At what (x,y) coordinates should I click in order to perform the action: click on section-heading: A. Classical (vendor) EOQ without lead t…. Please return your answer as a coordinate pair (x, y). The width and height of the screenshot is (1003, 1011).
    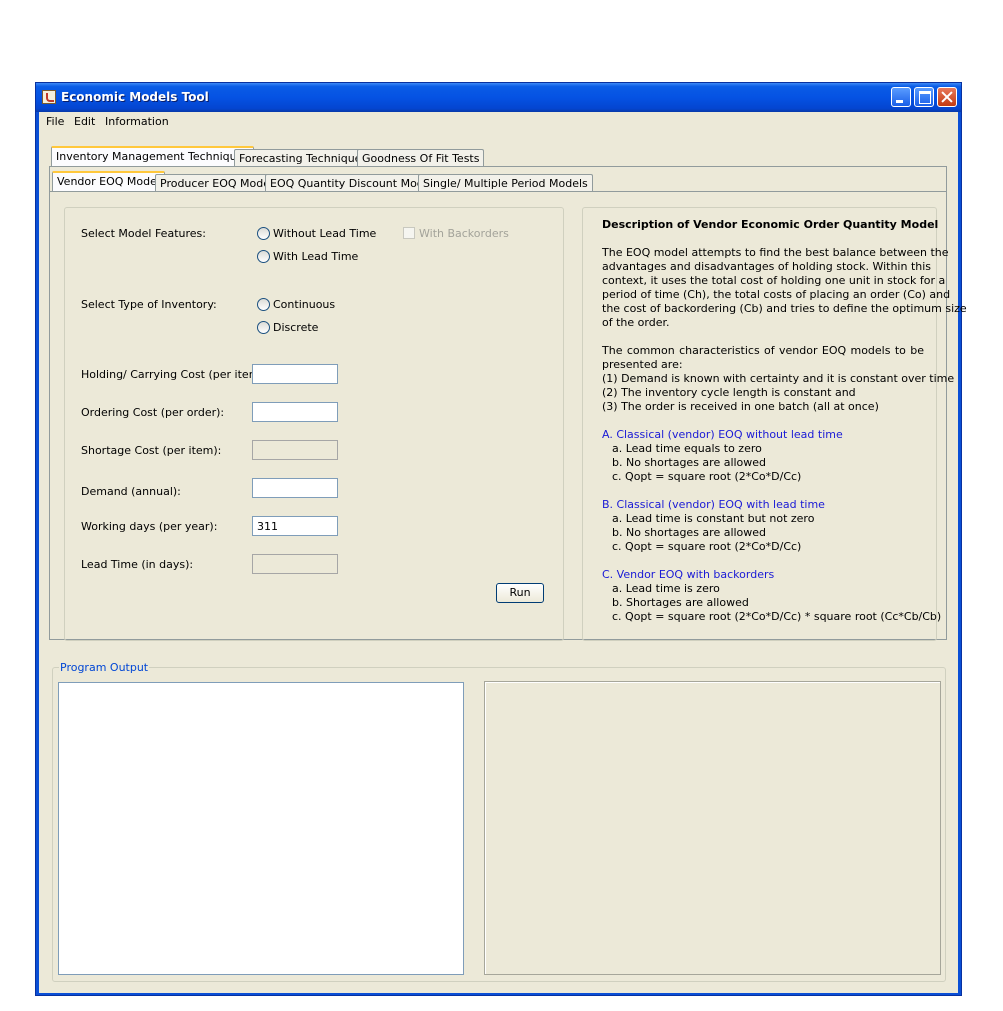
    Looking at the image, I should click on (722, 434).